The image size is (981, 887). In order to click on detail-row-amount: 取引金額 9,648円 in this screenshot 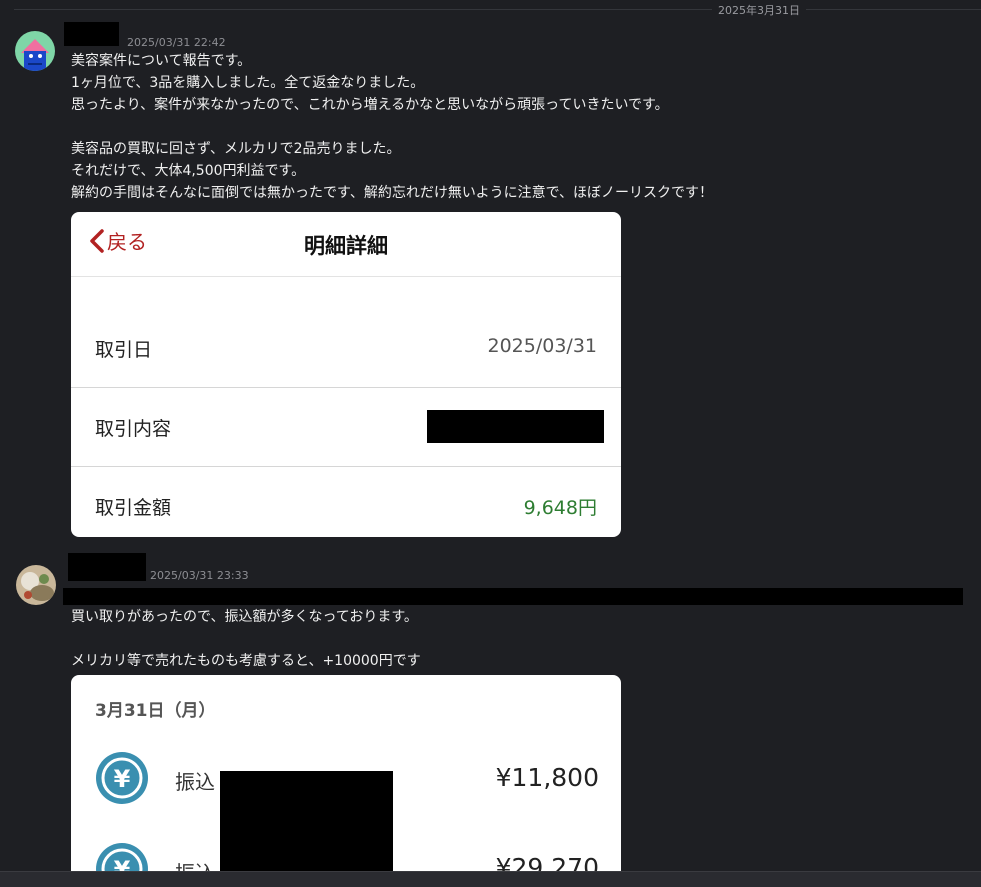, I will do `click(346, 502)`.